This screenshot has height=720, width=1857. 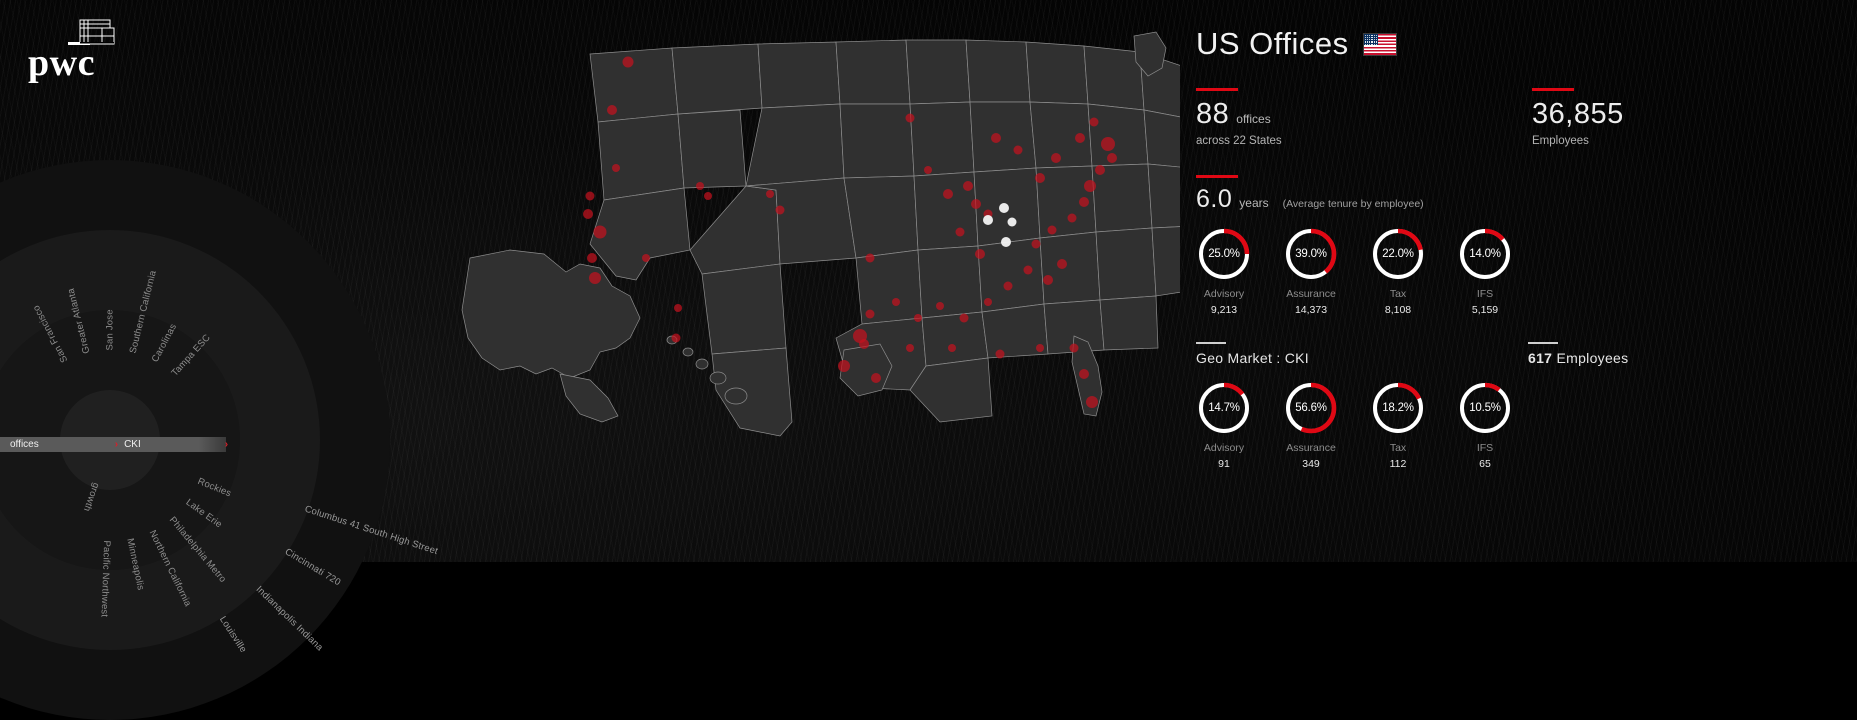 I want to click on breadcrumb: offices › CKI ›, so click(x=114, y=444).